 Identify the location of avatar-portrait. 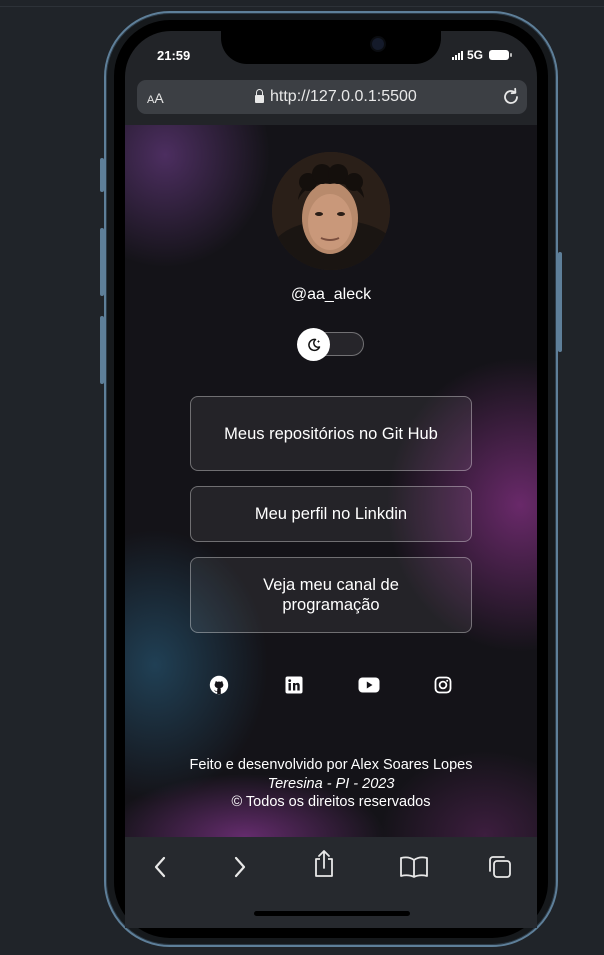
(331, 211).